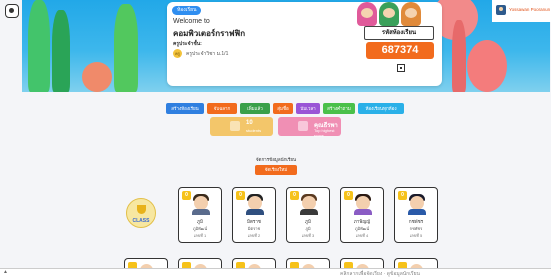 Image resolution: width=551 pixels, height=279 pixels. What do you see at coordinates (254, 130) in the screenshot?
I see `students-label: students` at bounding box center [254, 130].